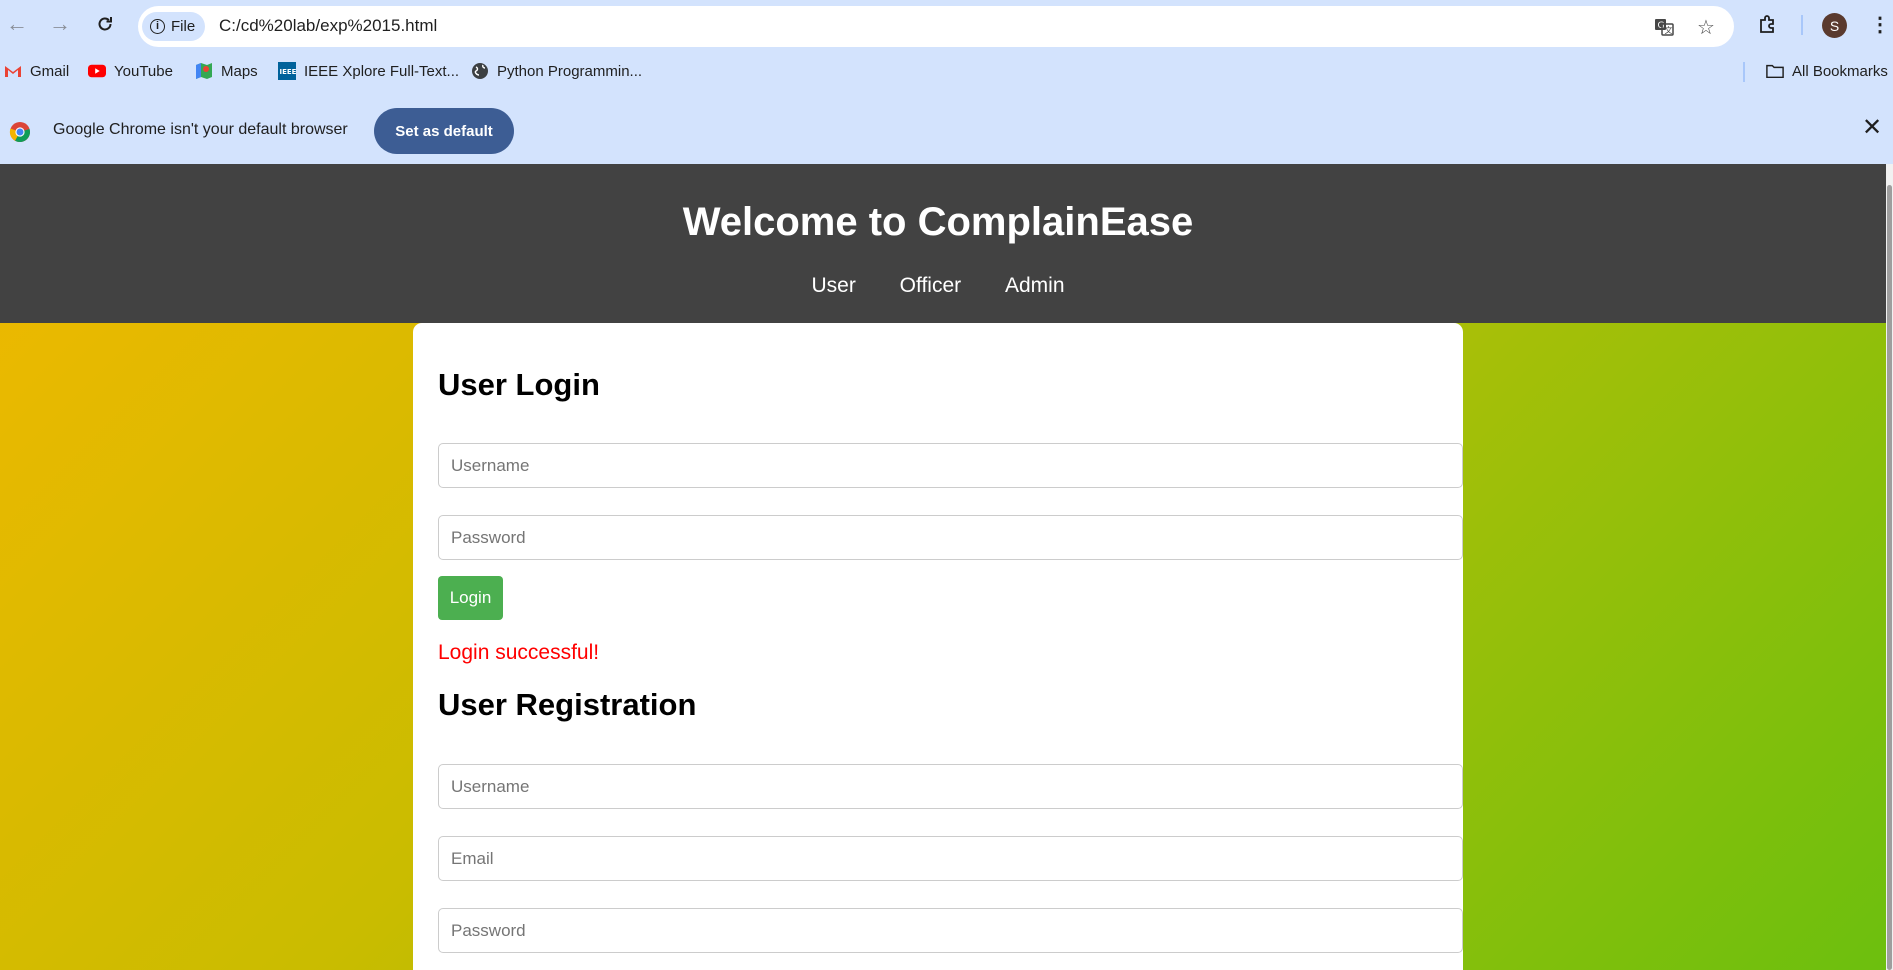 The width and height of the screenshot is (1893, 970). Describe the element at coordinates (470, 598) in the screenshot. I see `login-button: Login` at that location.